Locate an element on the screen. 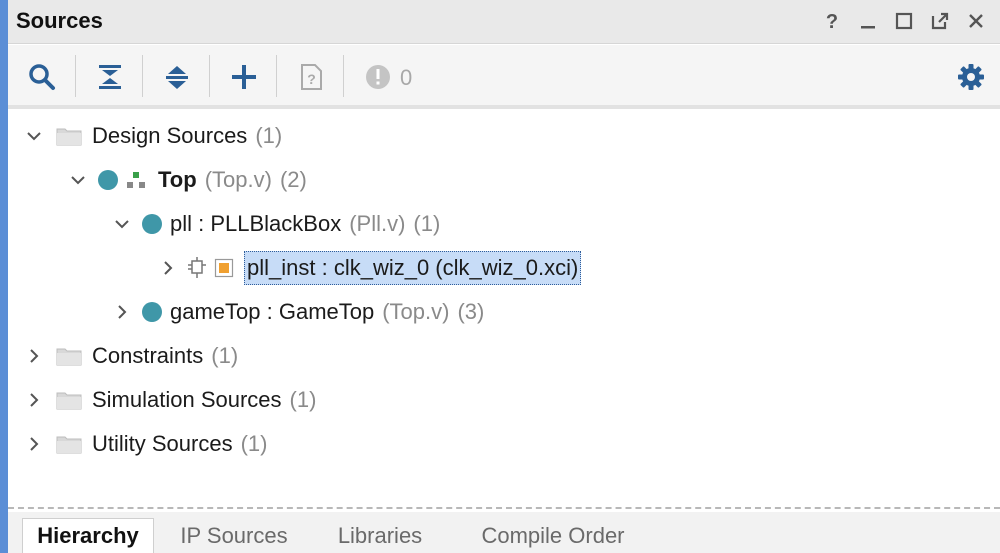  window-controls: ? is located at coordinates (904, 21).